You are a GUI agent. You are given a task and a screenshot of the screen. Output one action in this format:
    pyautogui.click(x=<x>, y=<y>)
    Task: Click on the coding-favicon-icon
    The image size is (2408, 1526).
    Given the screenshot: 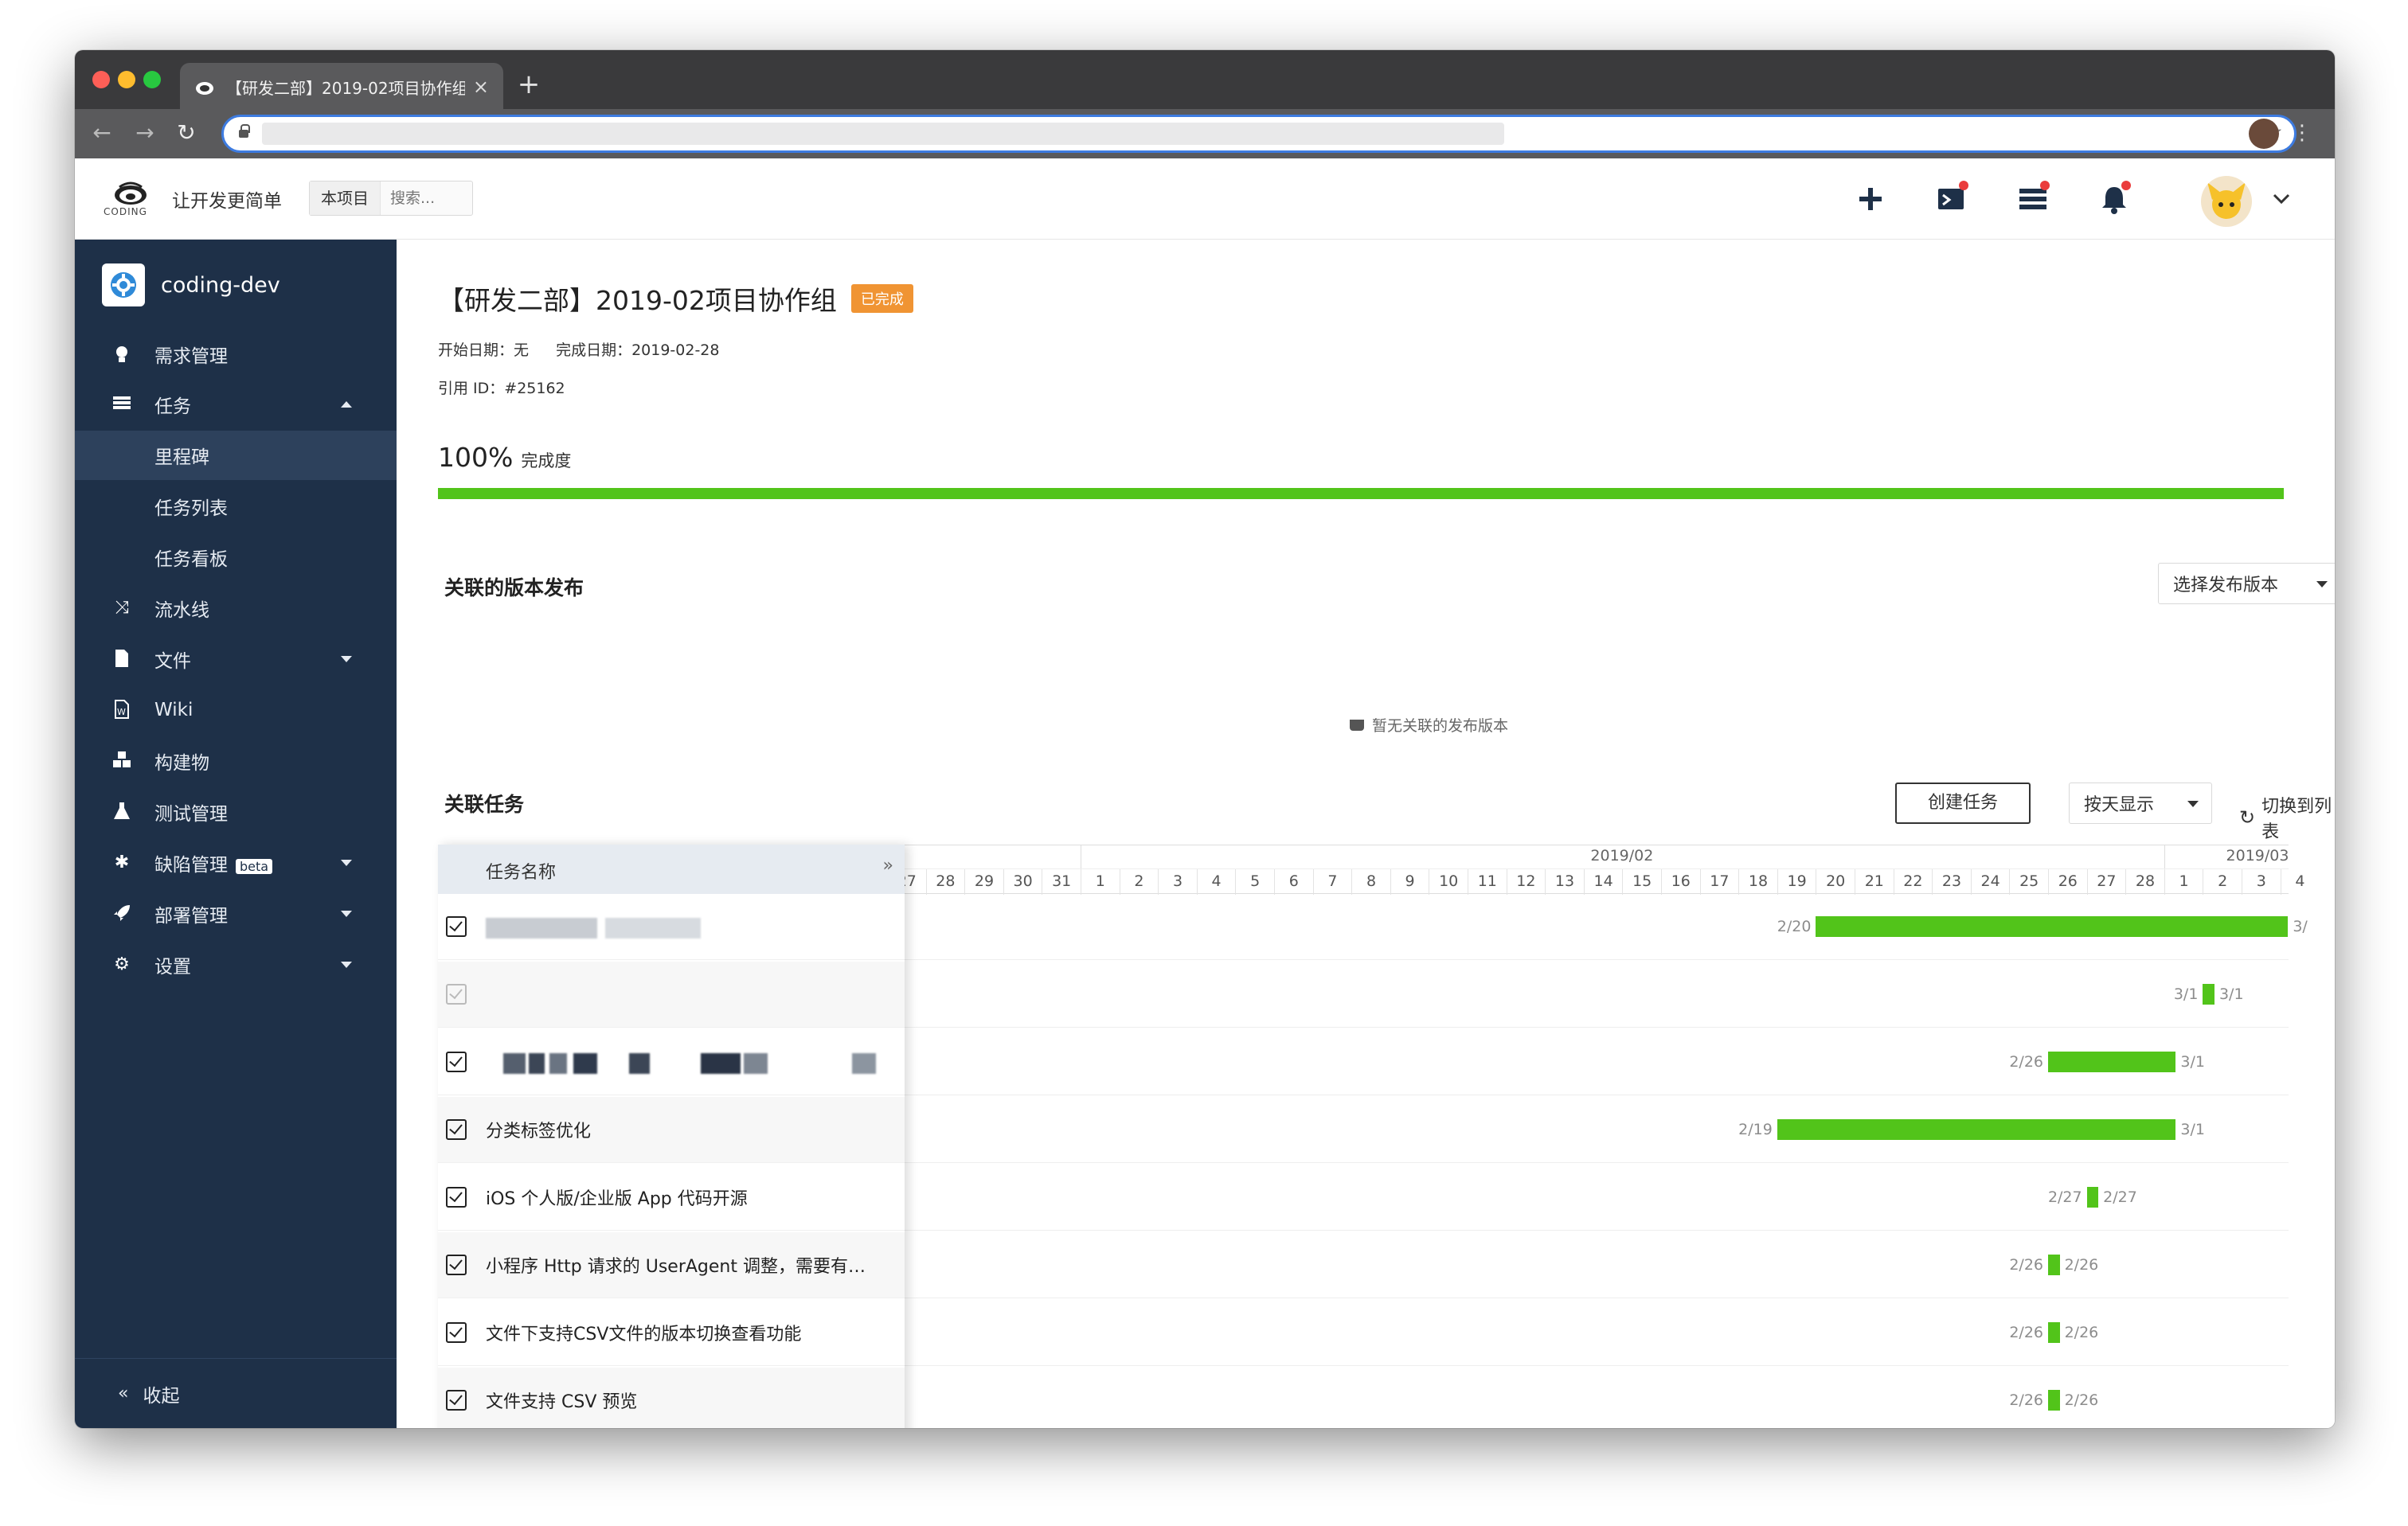 What is the action you would take?
    pyautogui.click(x=204, y=88)
    